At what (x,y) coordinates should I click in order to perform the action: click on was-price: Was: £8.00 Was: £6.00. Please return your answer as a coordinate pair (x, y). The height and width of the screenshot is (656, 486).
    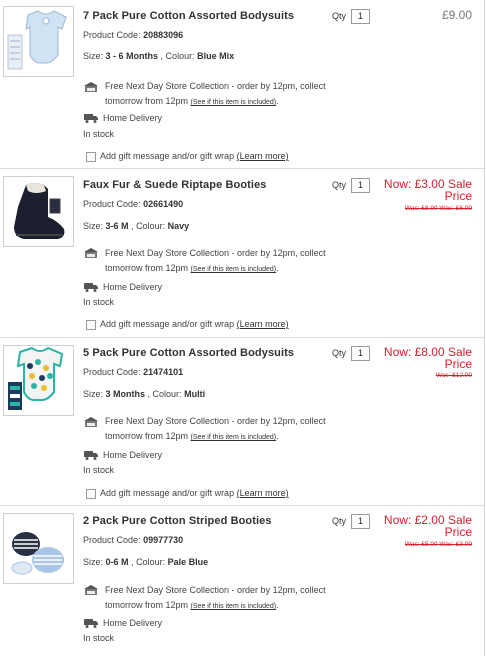
    Looking at the image, I should click on (438, 208).